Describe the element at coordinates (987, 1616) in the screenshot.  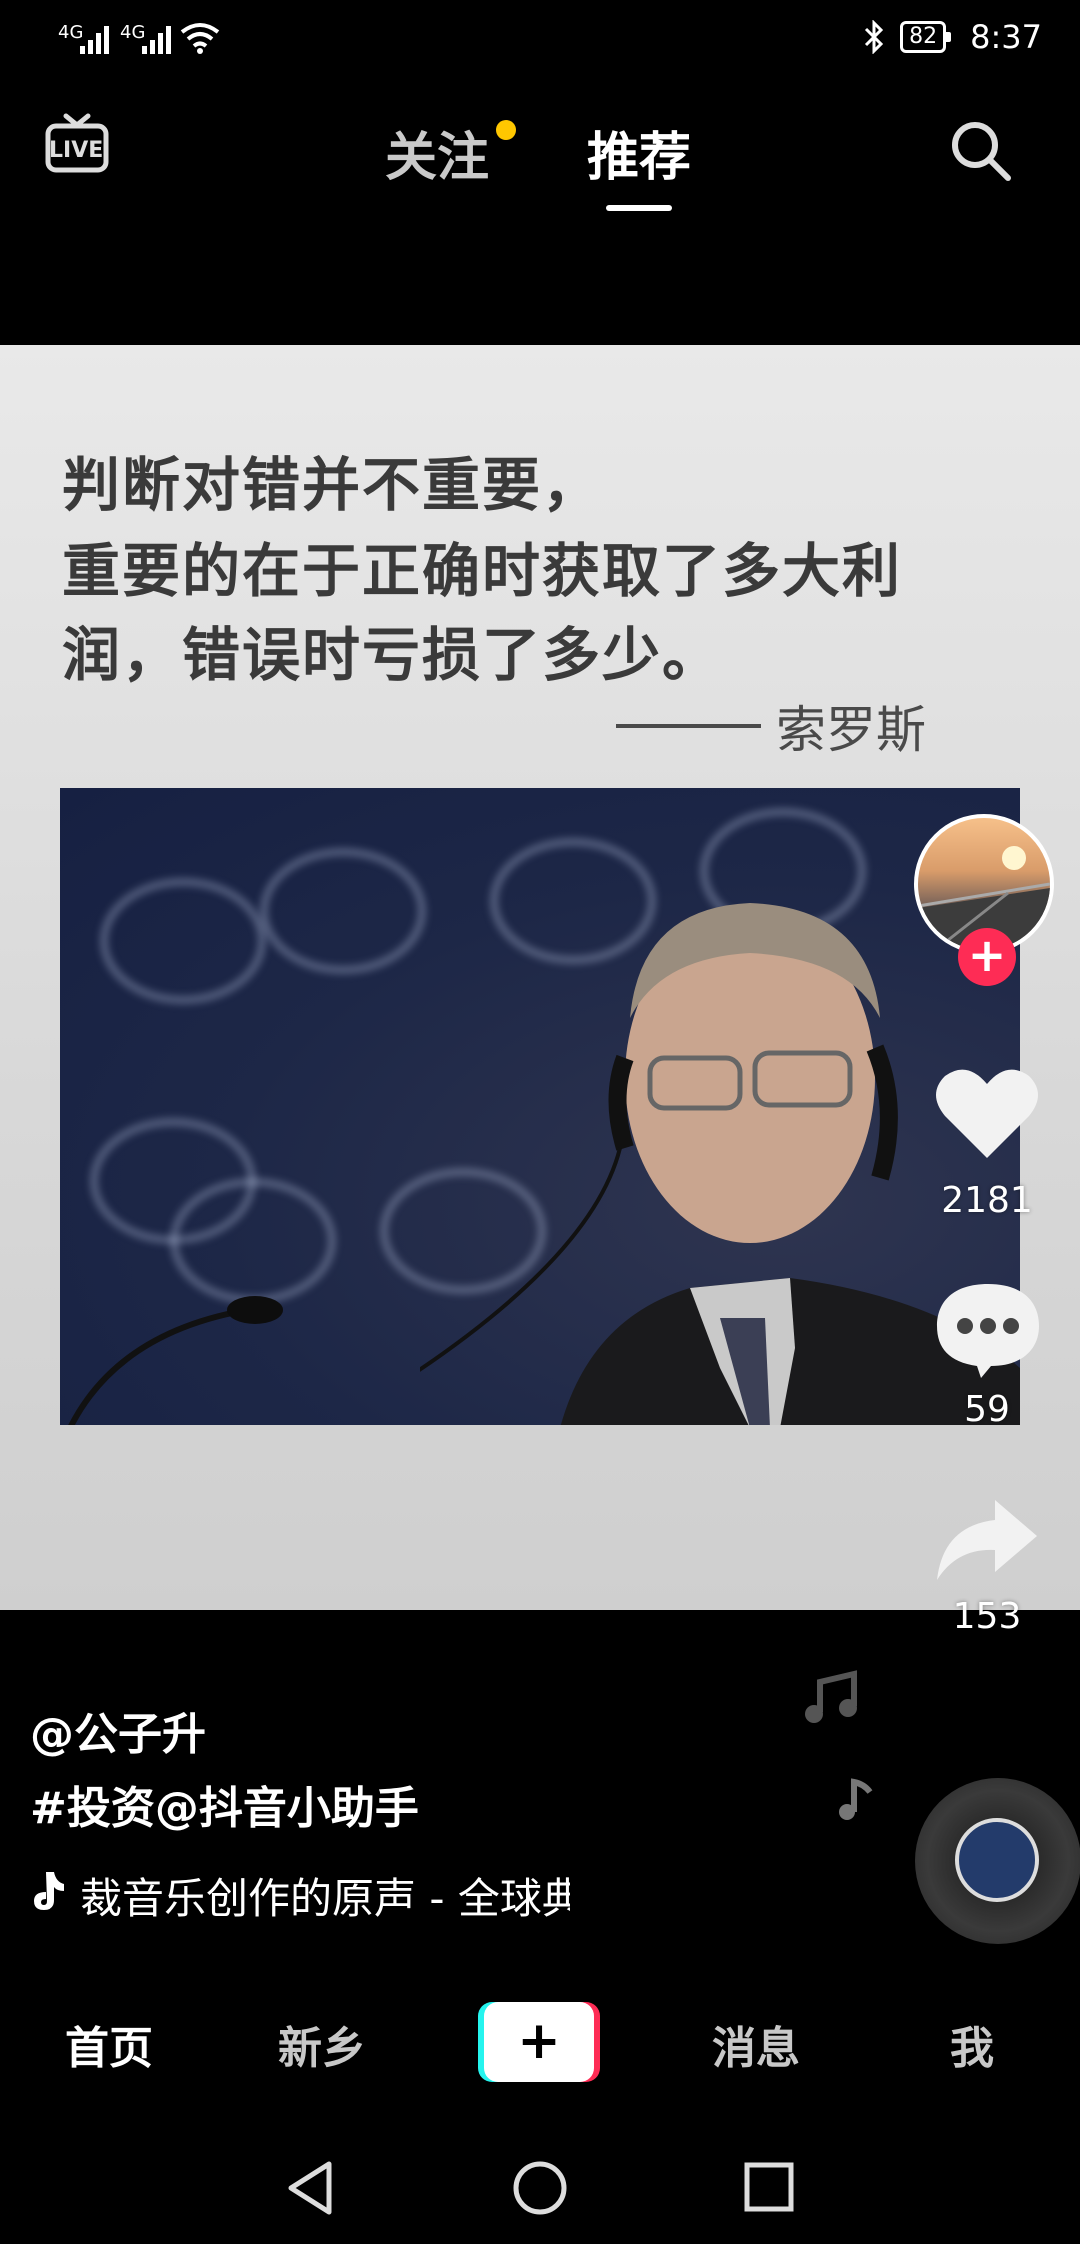
I see `share-count: 153` at that location.